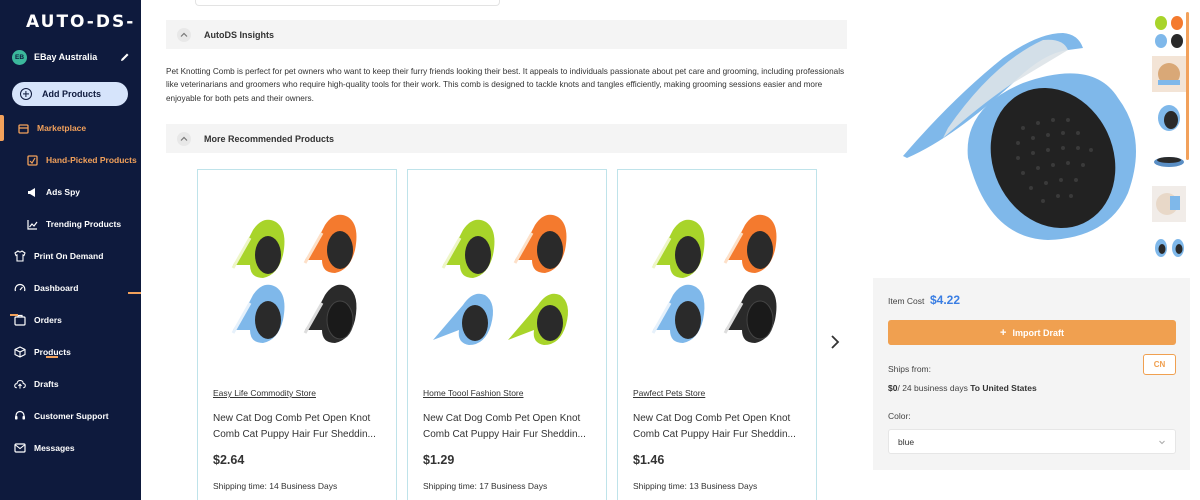  I want to click on import-draft-label: Import Draft, so click(1038, 332).